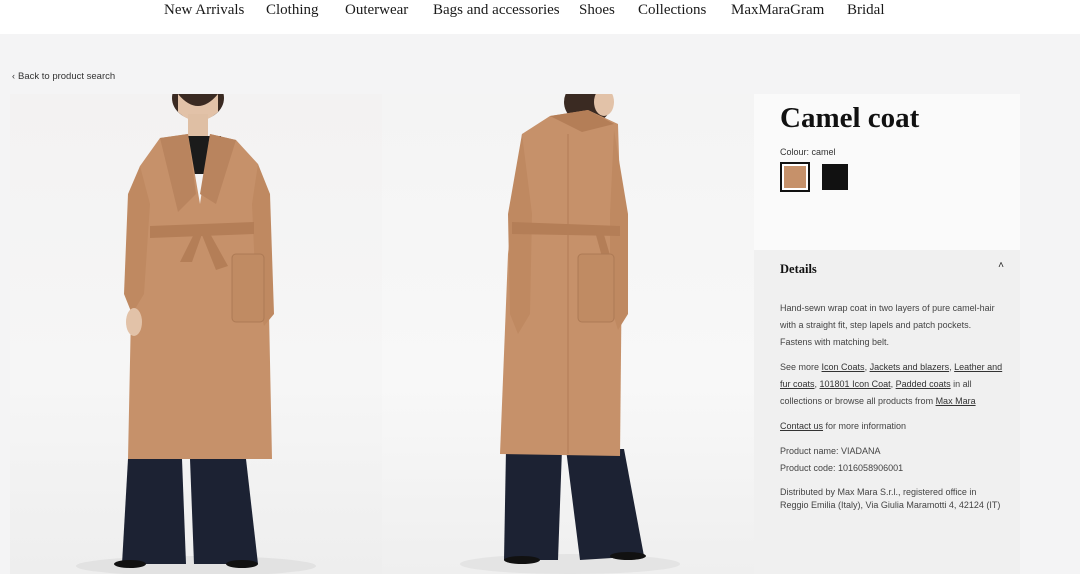  I want to click on colour-label: Colour: camel, so click(808, 152).